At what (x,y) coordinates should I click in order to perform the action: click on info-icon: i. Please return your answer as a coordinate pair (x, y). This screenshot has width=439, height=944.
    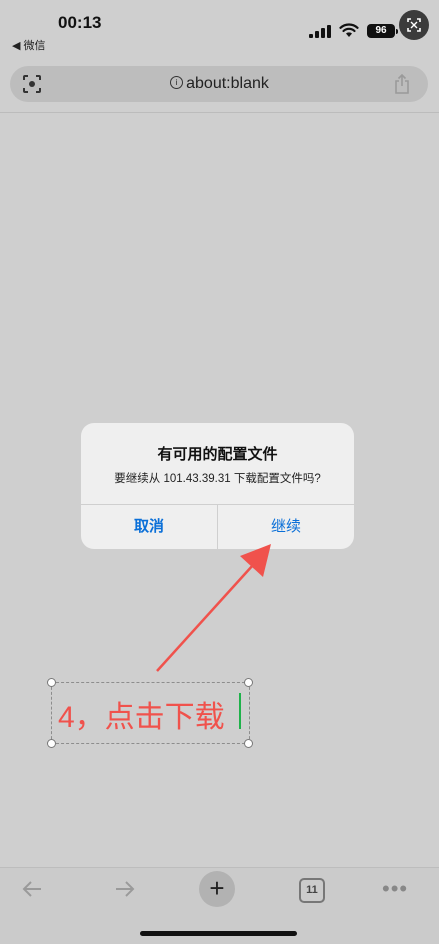
    Looking at the image, I should click on (177, 83).